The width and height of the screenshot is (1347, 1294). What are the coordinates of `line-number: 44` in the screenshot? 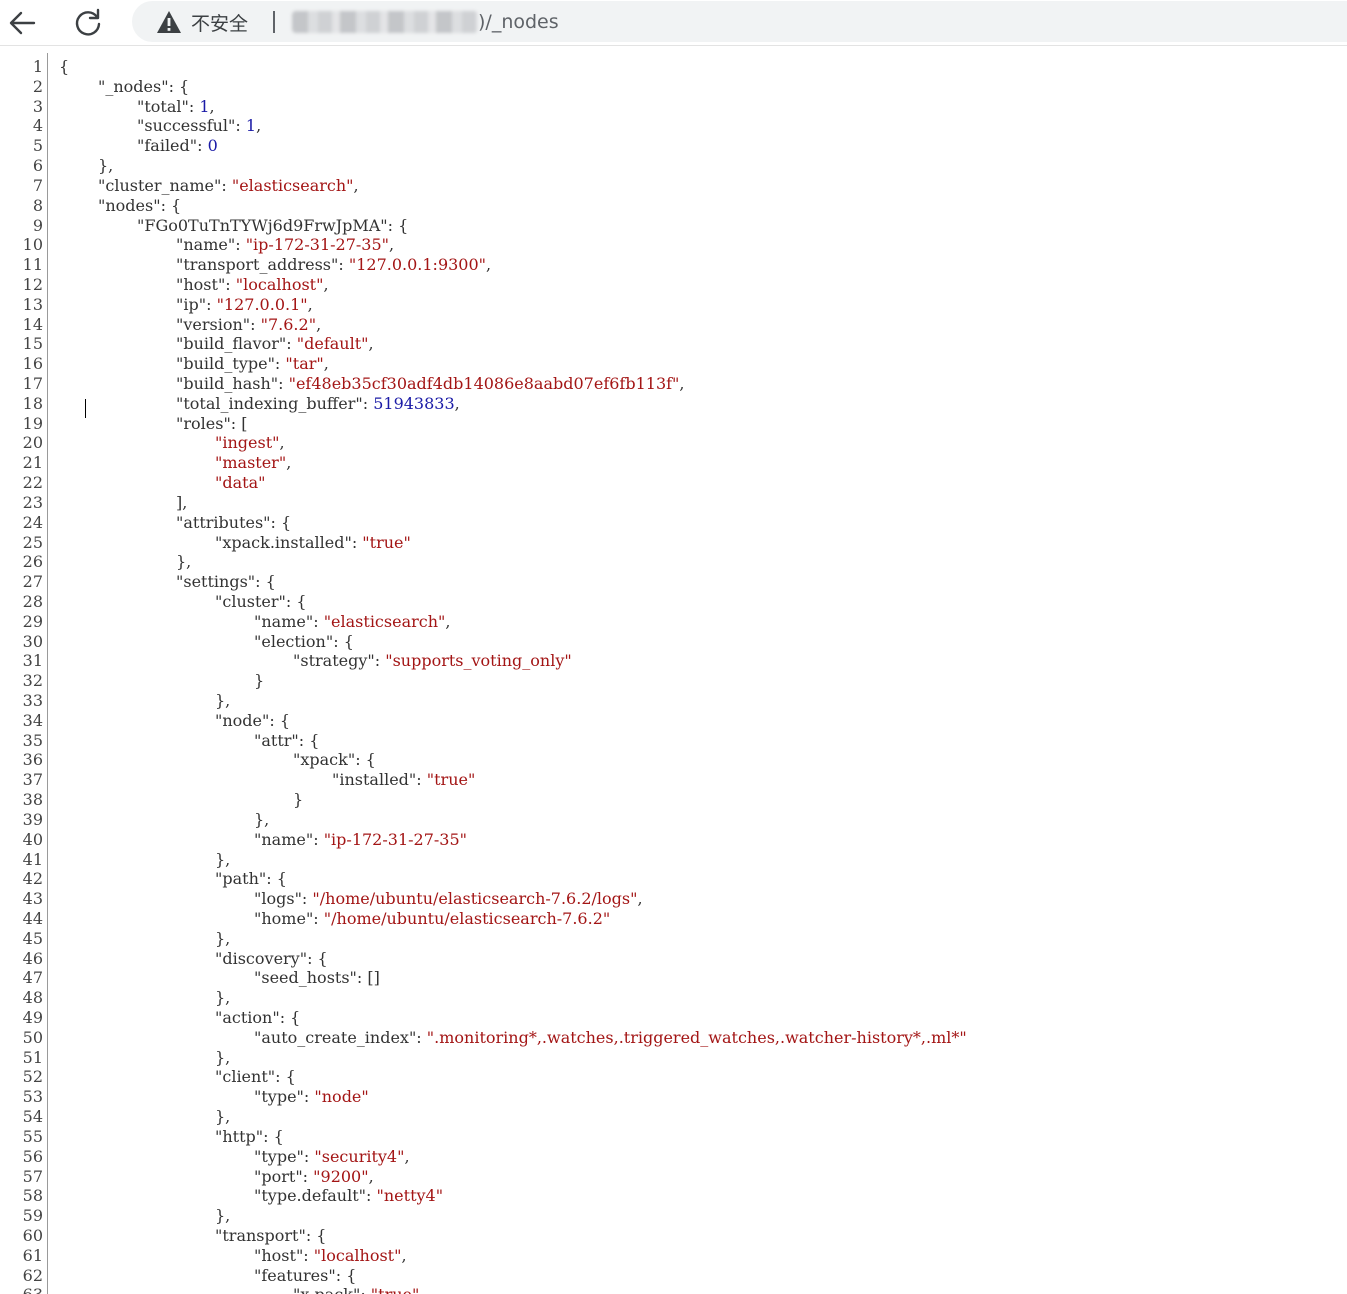 It's located at (32, 918).